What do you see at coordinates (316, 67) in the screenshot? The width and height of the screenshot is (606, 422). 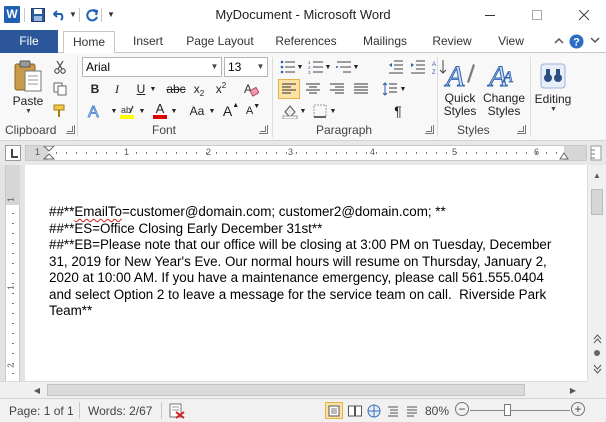 I see `numbering-icon: 123` at bounding box center [316, 67].